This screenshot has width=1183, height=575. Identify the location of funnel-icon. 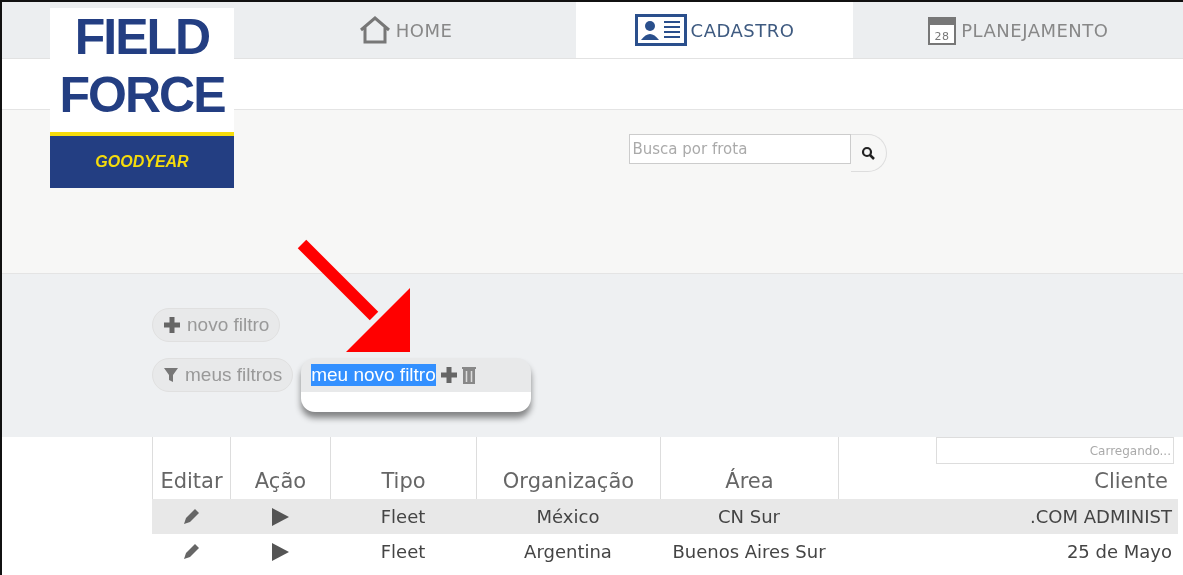
(171, 375).